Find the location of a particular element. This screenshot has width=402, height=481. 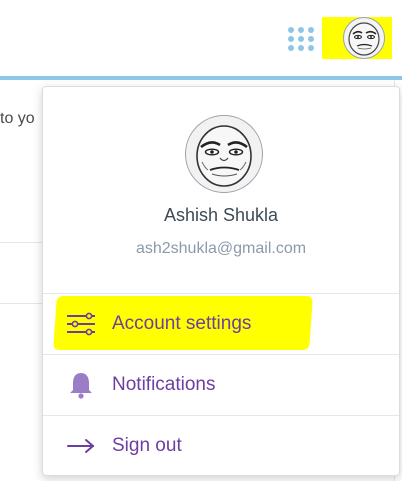

header-avatar is located at coordinates (364, 38).